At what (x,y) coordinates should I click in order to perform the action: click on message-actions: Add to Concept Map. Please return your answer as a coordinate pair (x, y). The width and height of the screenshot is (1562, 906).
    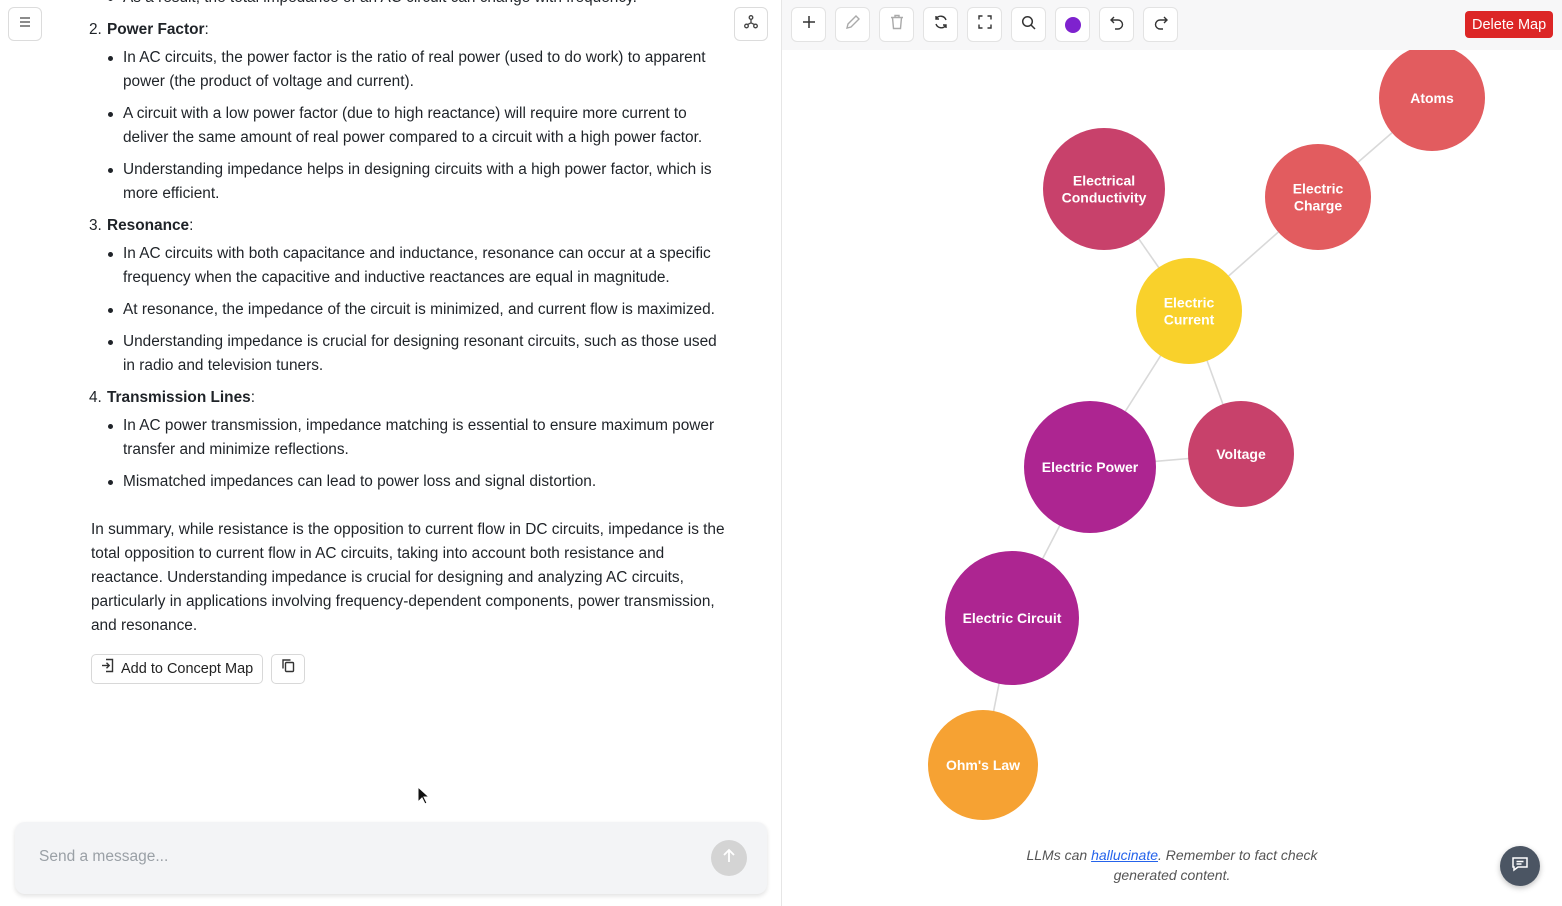
    Looking at the image, I should click on (411, 669).